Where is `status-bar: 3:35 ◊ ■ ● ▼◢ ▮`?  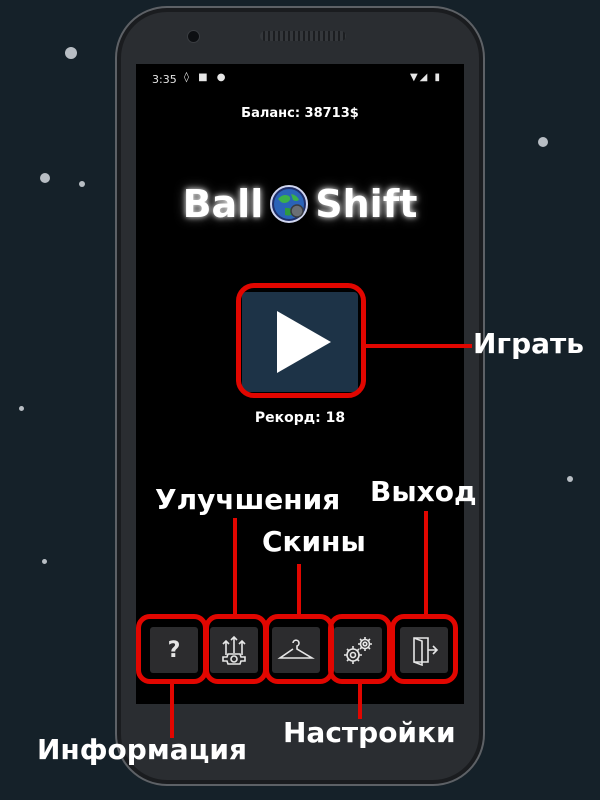
status-bar: 3:35 ◊ ■ ● ▼◢ ▮ is located at coordinates (300, 79).